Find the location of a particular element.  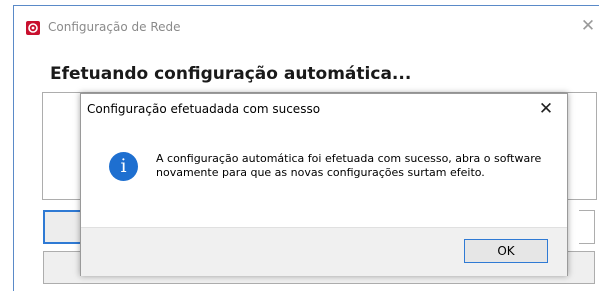

info-icon-glyph: i is located at coordinates (123, 166).